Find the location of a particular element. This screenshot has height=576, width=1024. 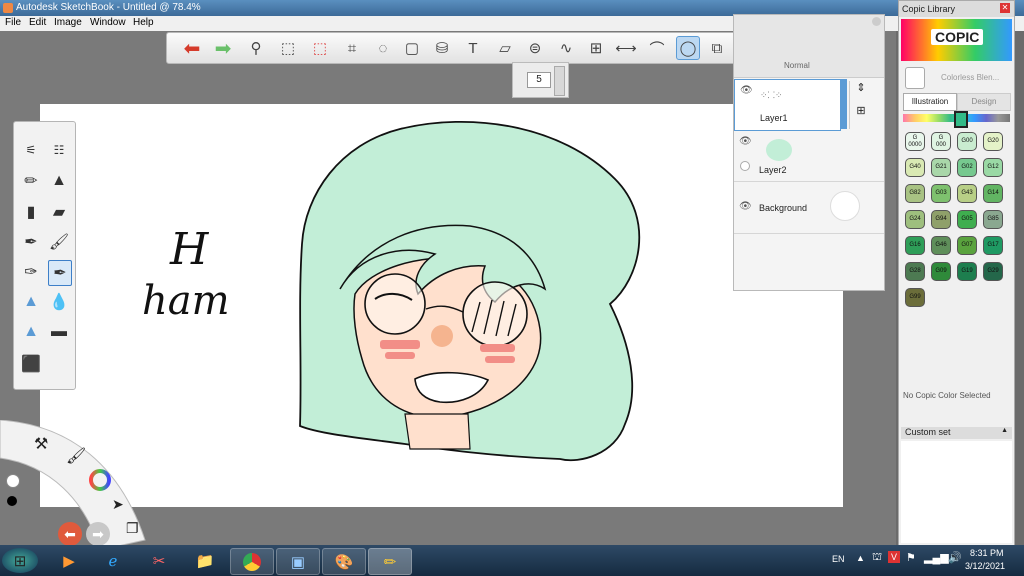

marker-brush-icon: ▮ is located at coordinates (31, 212).